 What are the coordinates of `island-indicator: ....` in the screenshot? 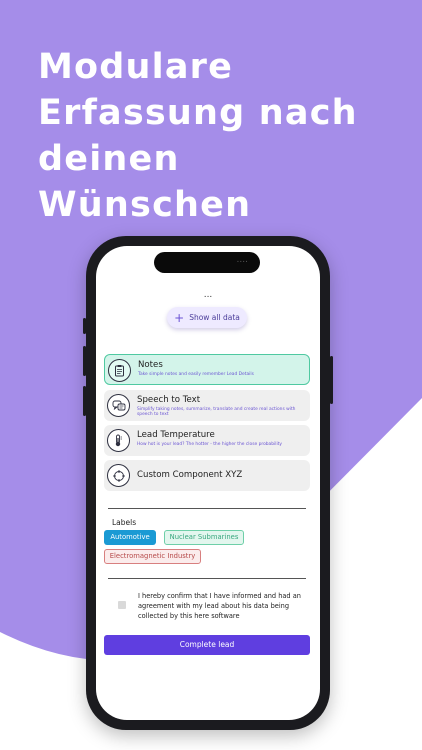 It's located at (242, 260).